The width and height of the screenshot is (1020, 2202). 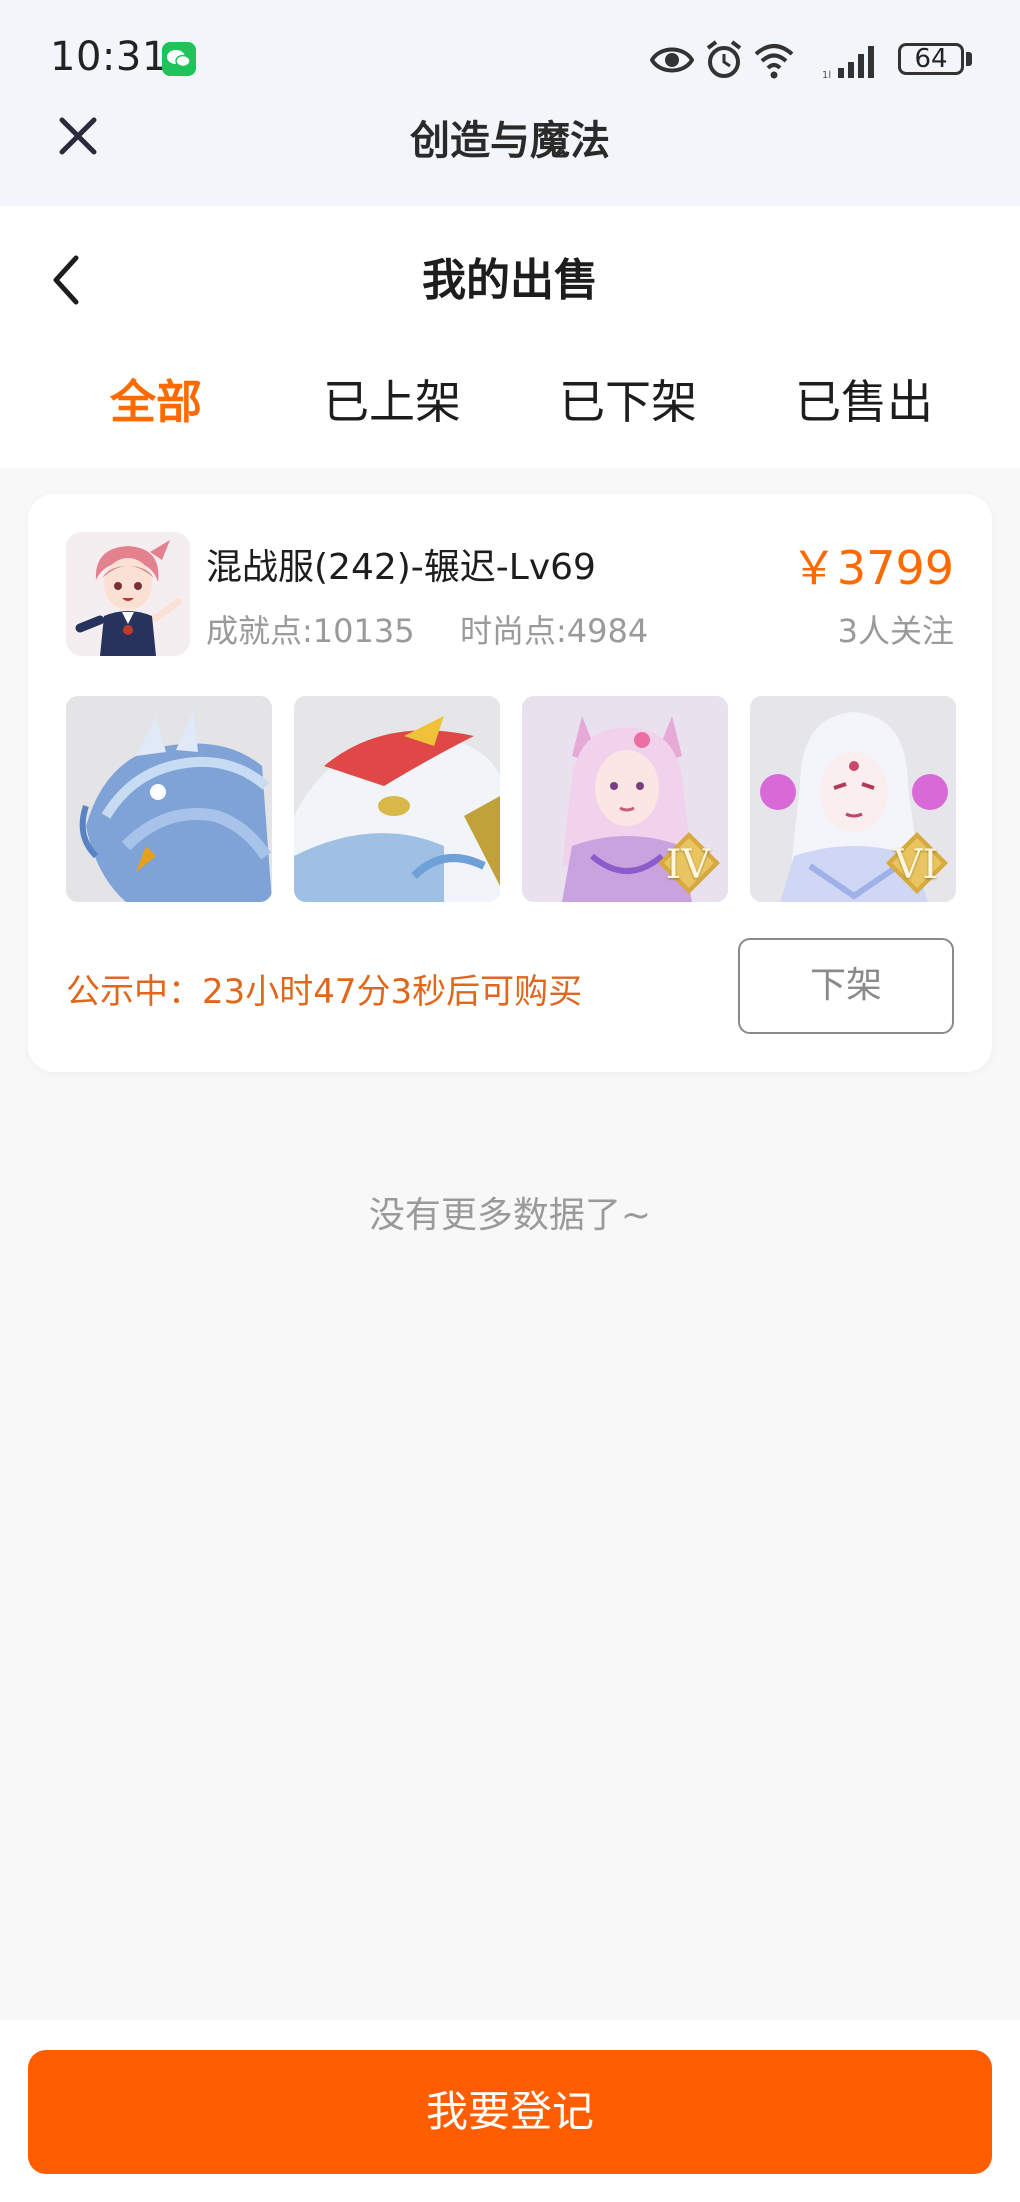 I want to click on page-title: 我的出售, so click(x=510, y=280).